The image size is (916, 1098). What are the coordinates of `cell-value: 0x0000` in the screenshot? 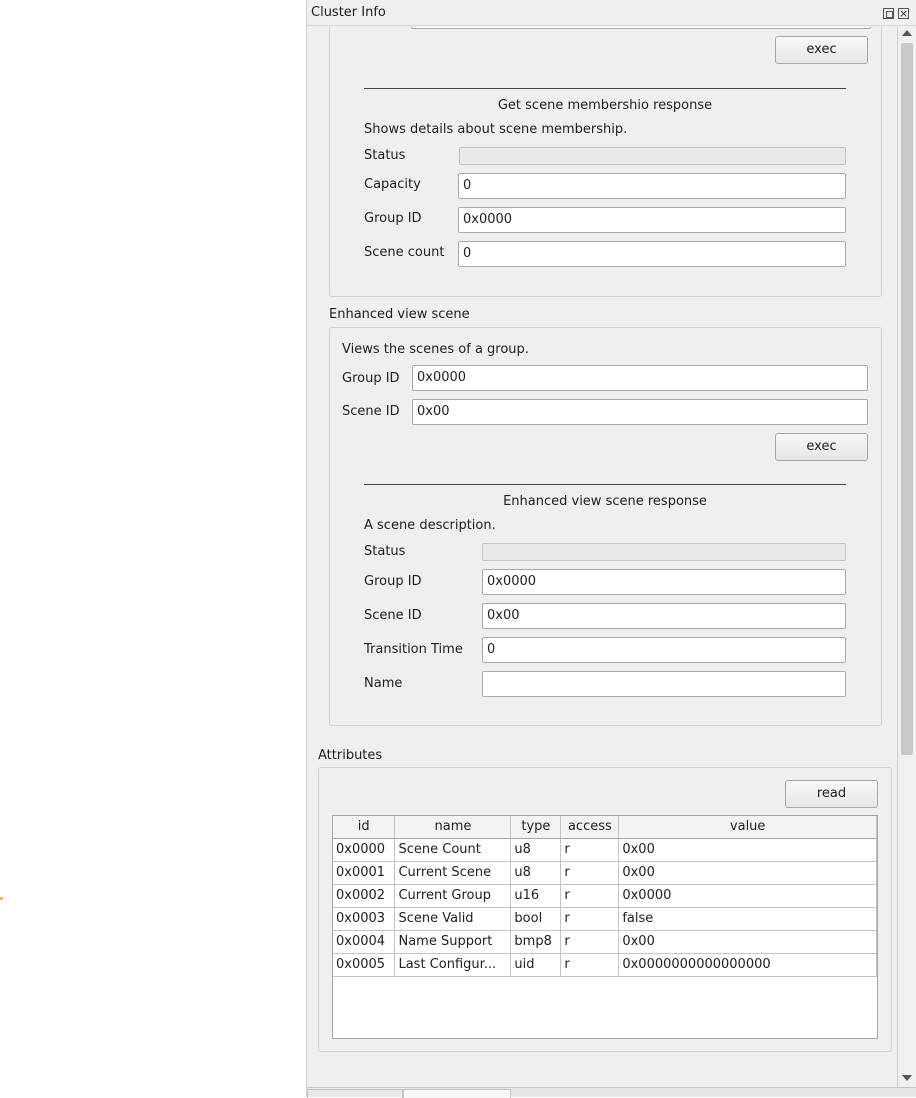 It's located at (747, 896).